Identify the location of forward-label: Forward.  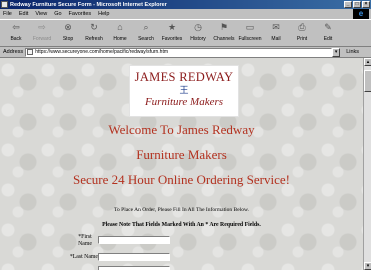
(42, 39).